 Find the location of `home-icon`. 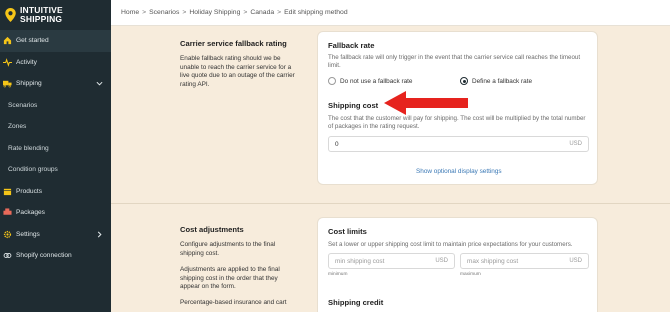

home-icon is located at coordinates (7, 40).